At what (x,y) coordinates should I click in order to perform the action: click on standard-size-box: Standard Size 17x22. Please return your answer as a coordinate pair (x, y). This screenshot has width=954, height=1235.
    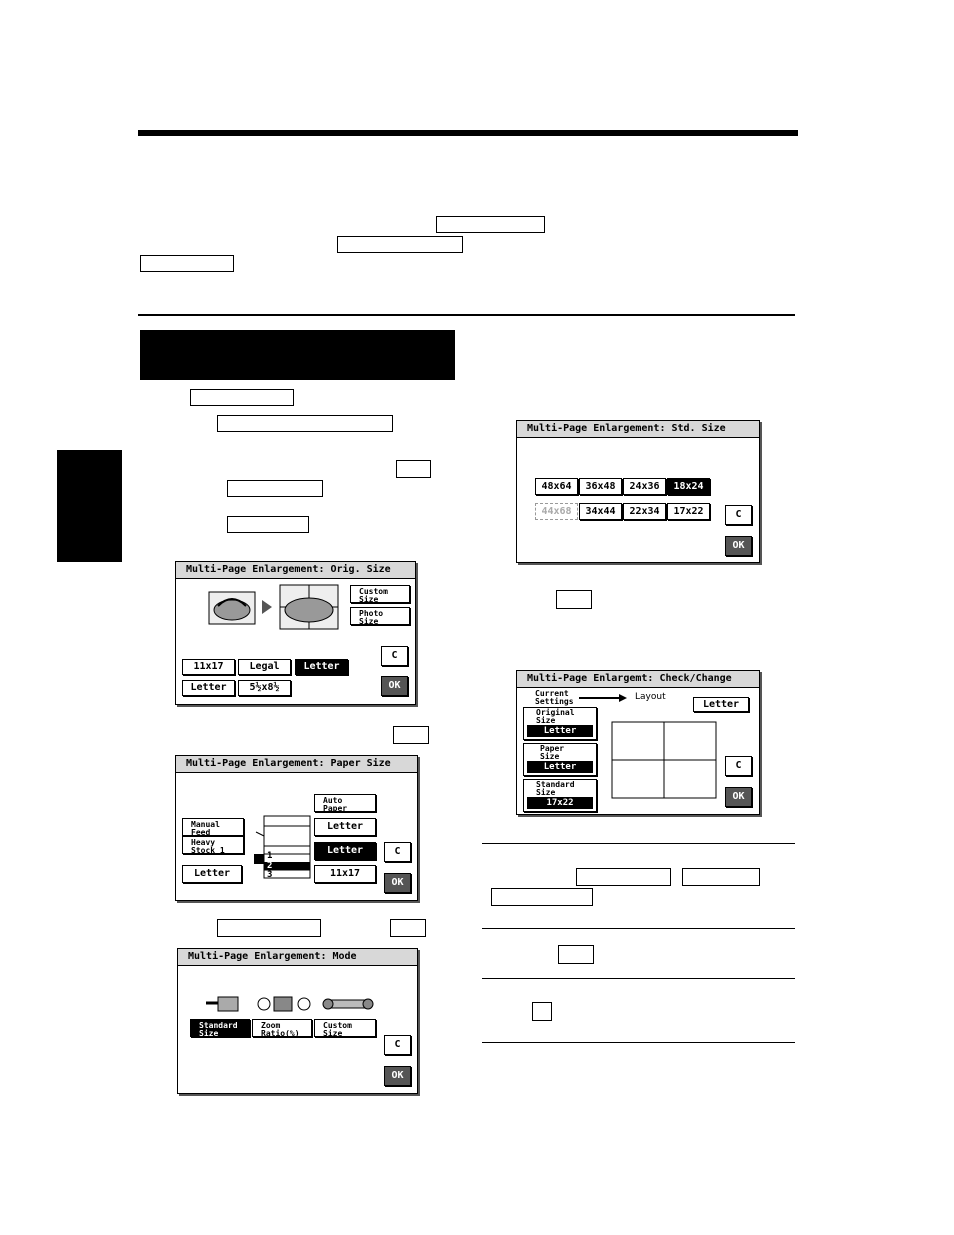
    Looking at the image, I should click on (560, 795).